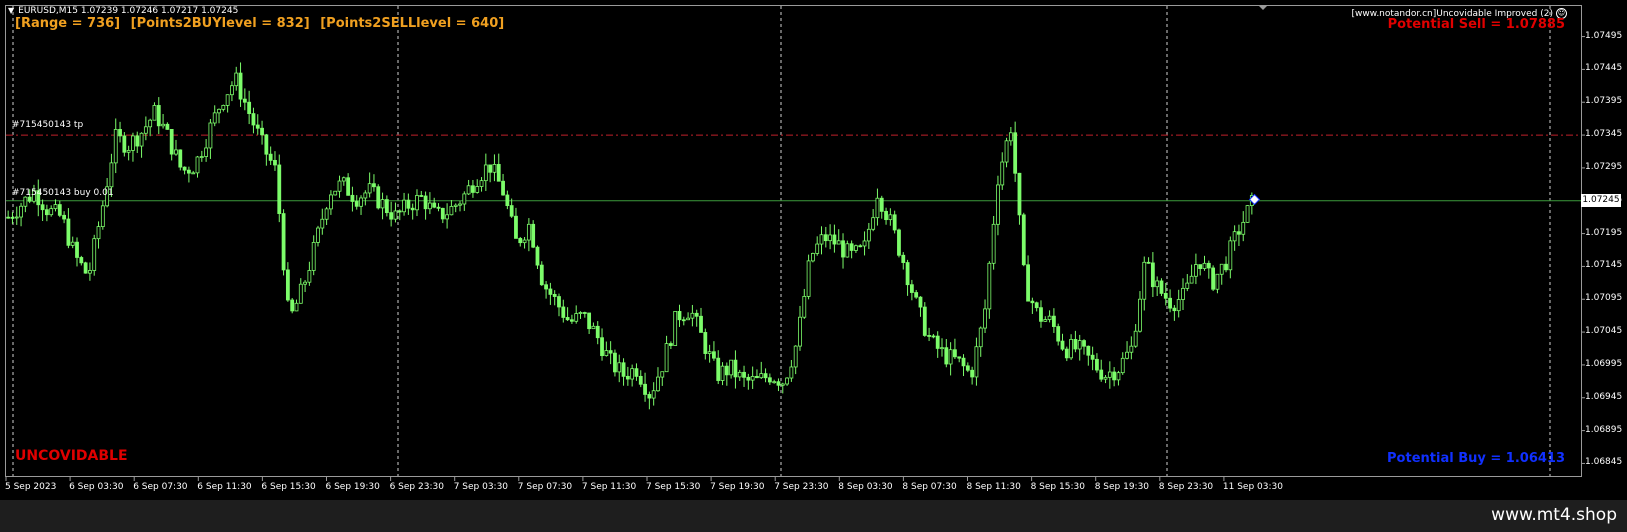 The width and height of the screenshot is (1627, 532). What do you see at coordinates (220, 23) in the screenshot?
I see `points-buy-value: [Points2BUYlevel = 832]` at bounding box center [220, 23].